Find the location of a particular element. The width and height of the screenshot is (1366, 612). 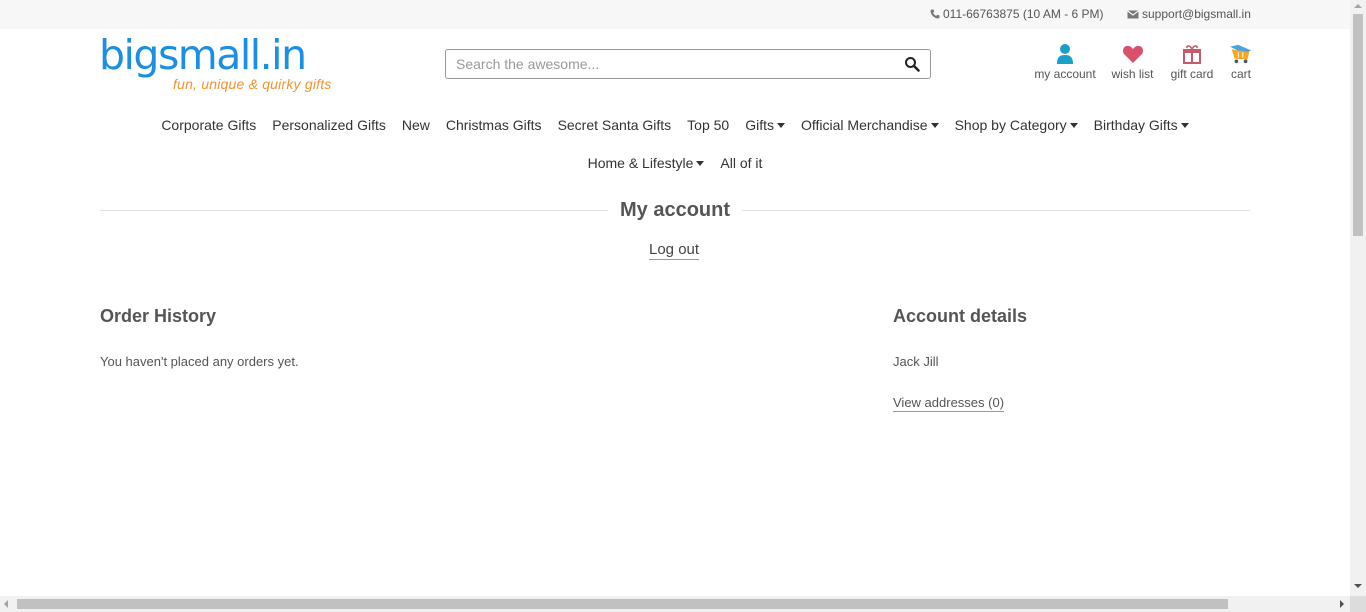

horizontal-scrollbar is located at coordinates (675, 604).